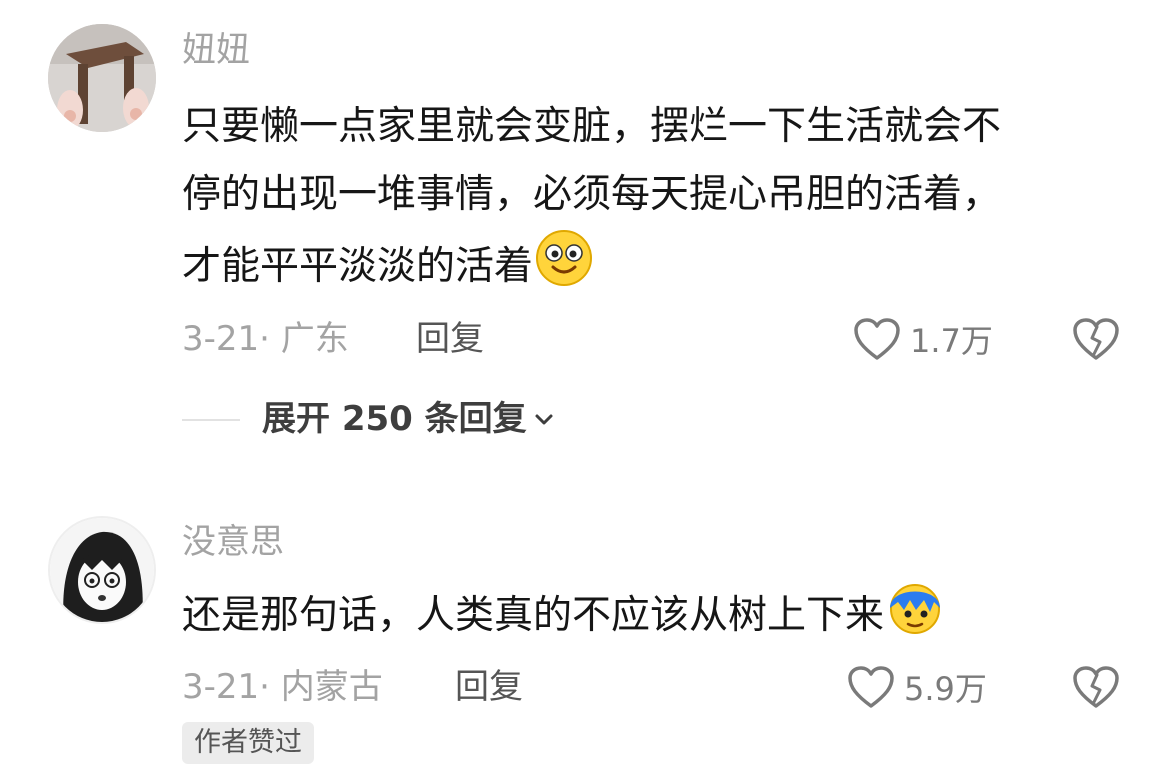 This screenshot has width=1170, height=781. Describe the element at coordinates (331, 687) in the screenshot. I see `comment-location: 内蒙古` at that location.